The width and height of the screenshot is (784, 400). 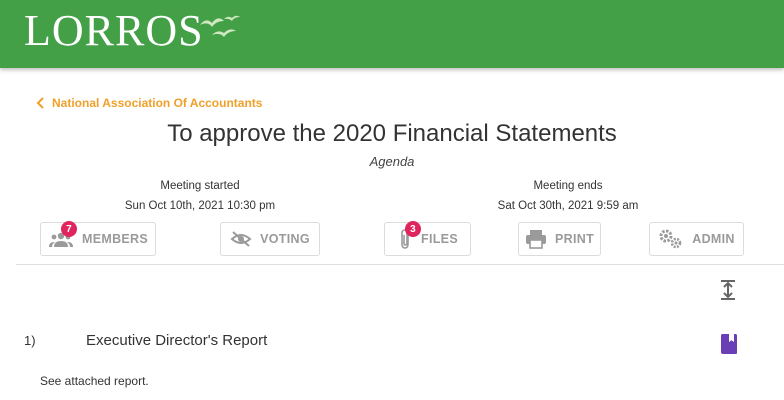 I want to click on bookmark-icon, so click(x=729, y=344).